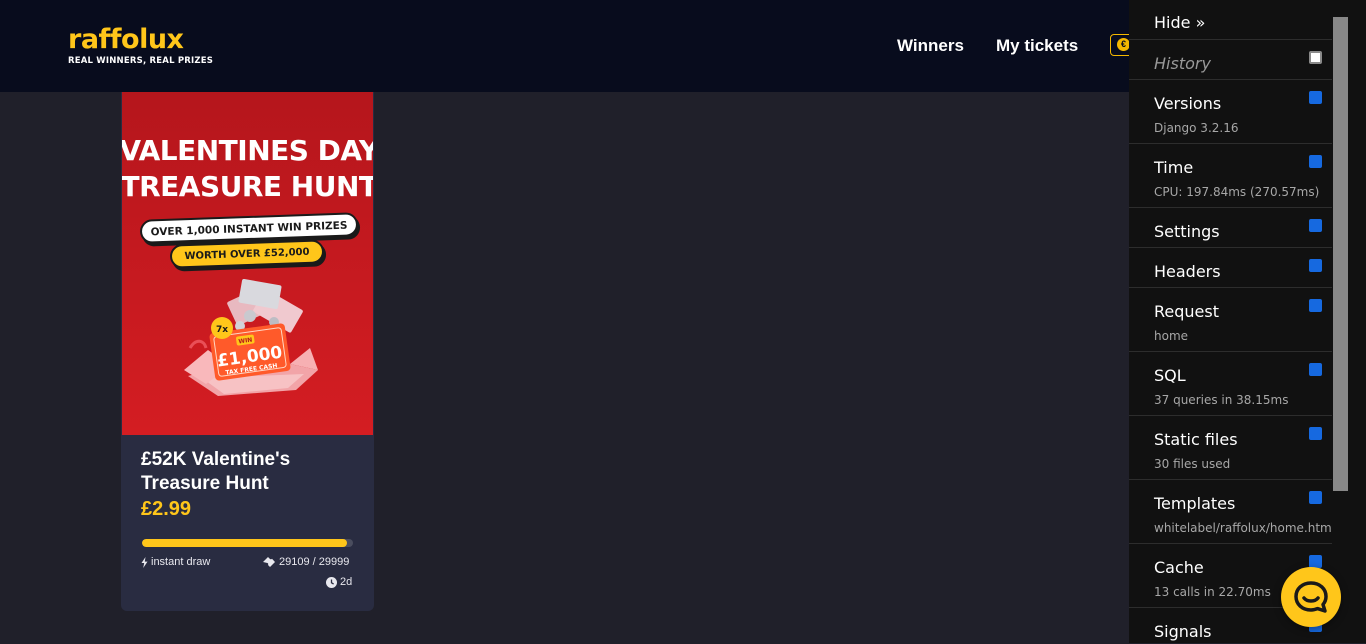 This screenshot has width=1366, height=644. What do you see at coordinates (1230, 267) in the screenshot?
I see `debug-panel-headers: Headers` at bounding box center [1230, 267].